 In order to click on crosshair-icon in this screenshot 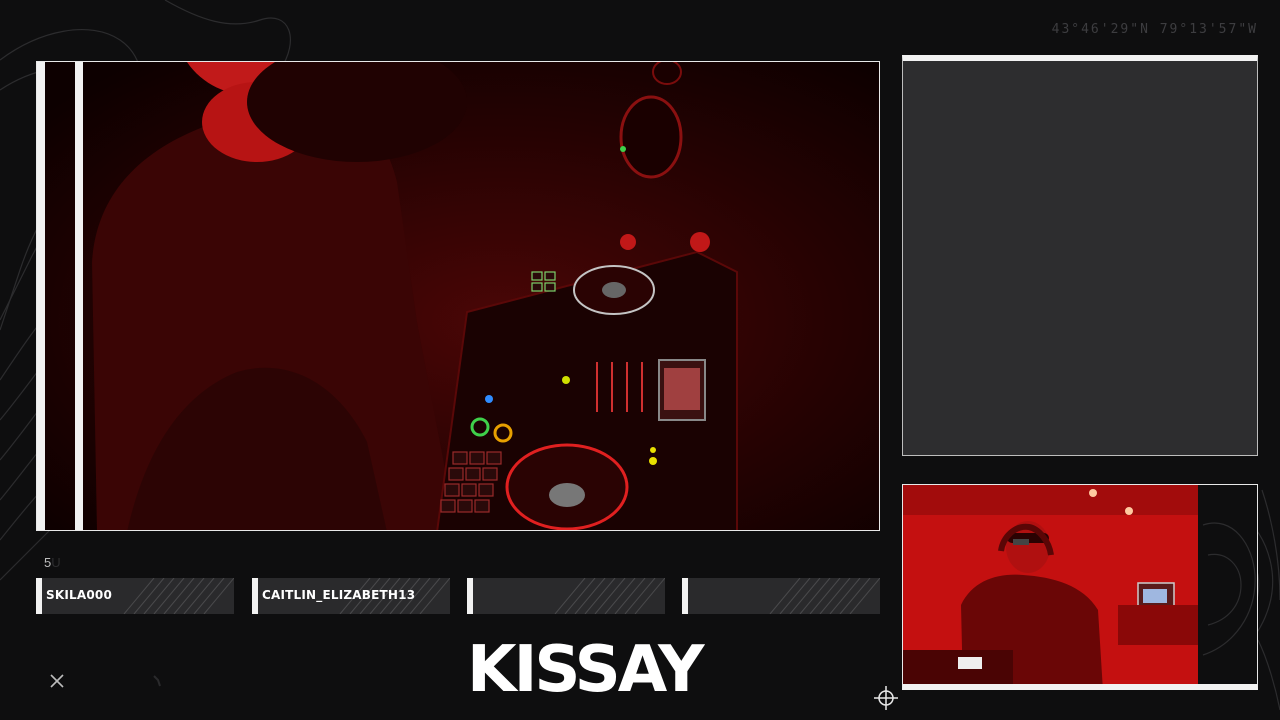, I will do `click(886, 698)`.